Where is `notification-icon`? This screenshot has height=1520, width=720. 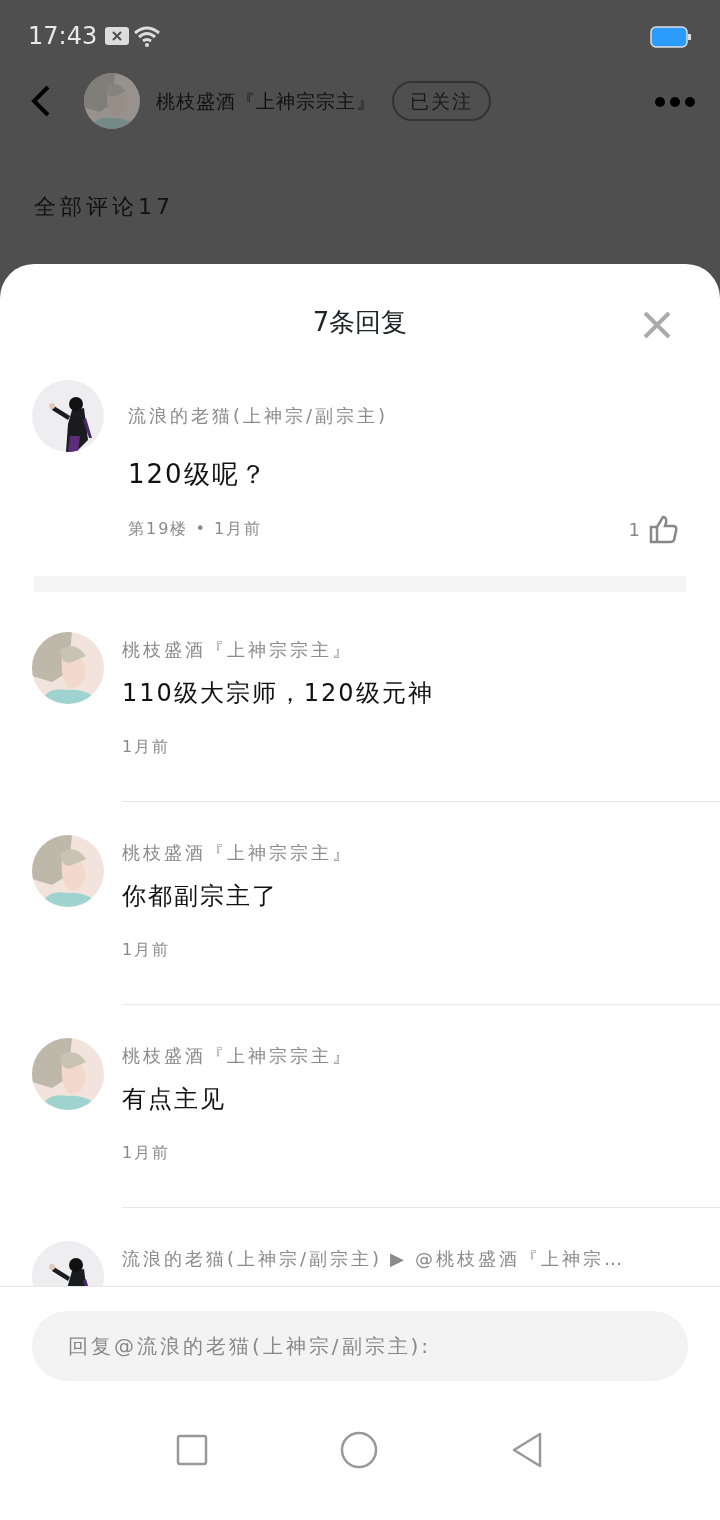
notification-icon is located at coordinates (117, 36).